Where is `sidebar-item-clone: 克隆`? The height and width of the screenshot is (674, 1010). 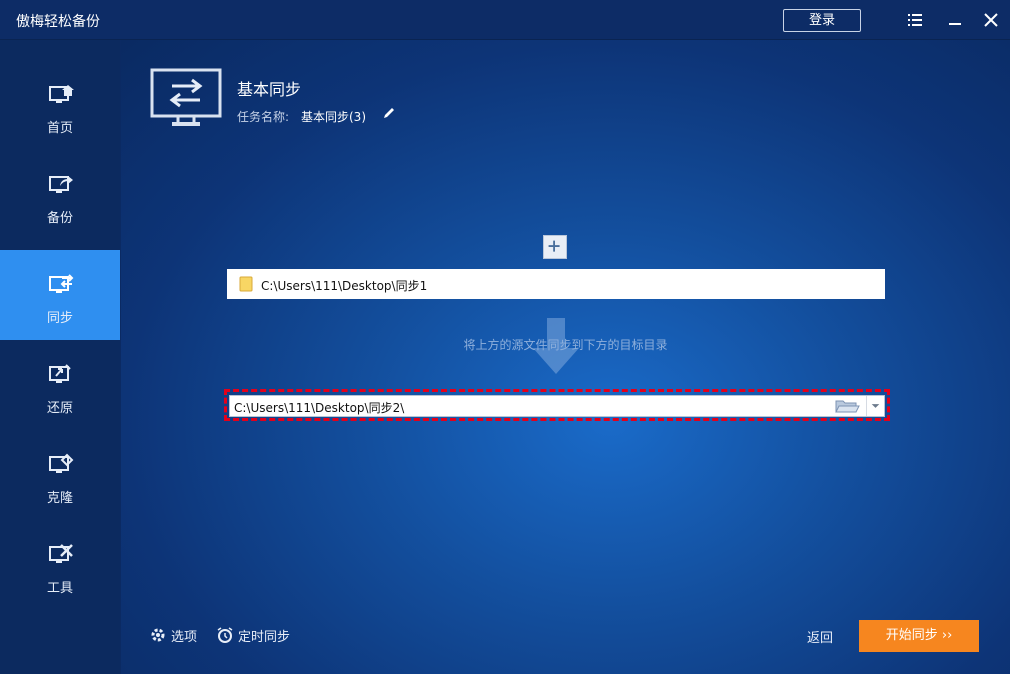 sidebar-item-clone: 克隆 is located at coordinates (60, 475).